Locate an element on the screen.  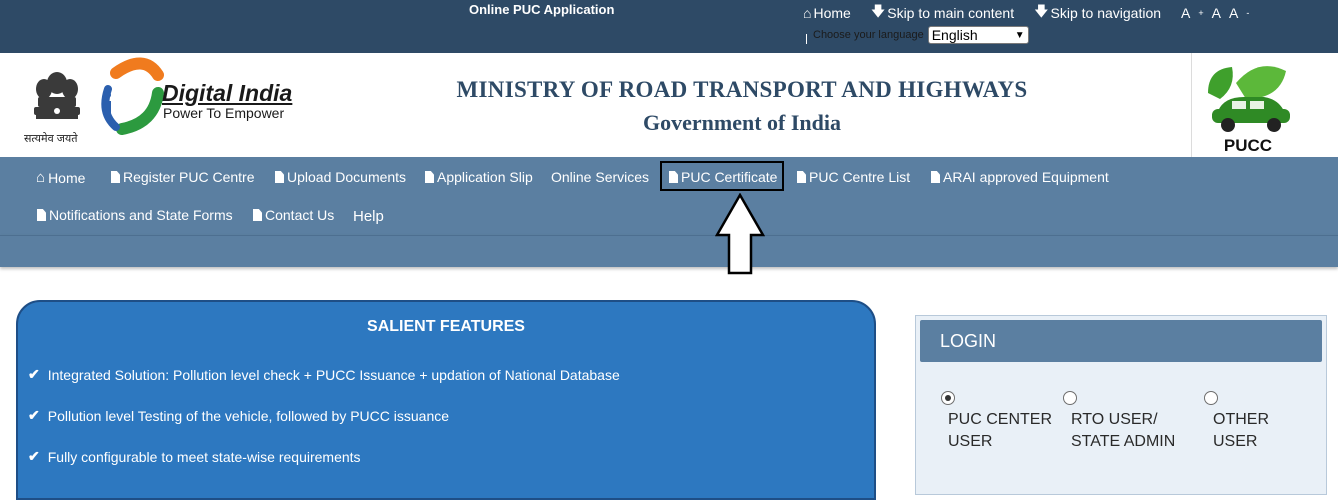
font-normal-button: A is located at coordinates (1216, 13).